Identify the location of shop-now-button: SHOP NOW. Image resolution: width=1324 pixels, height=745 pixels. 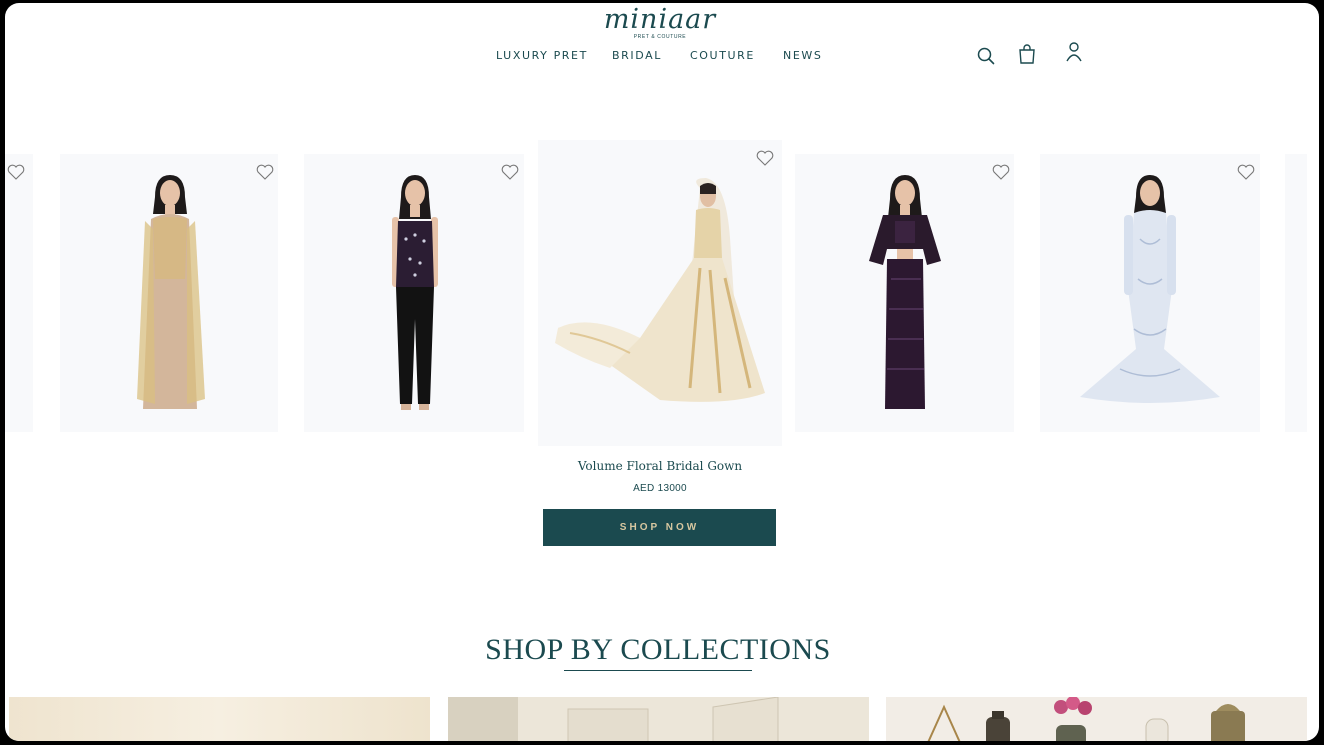
(659, 527).